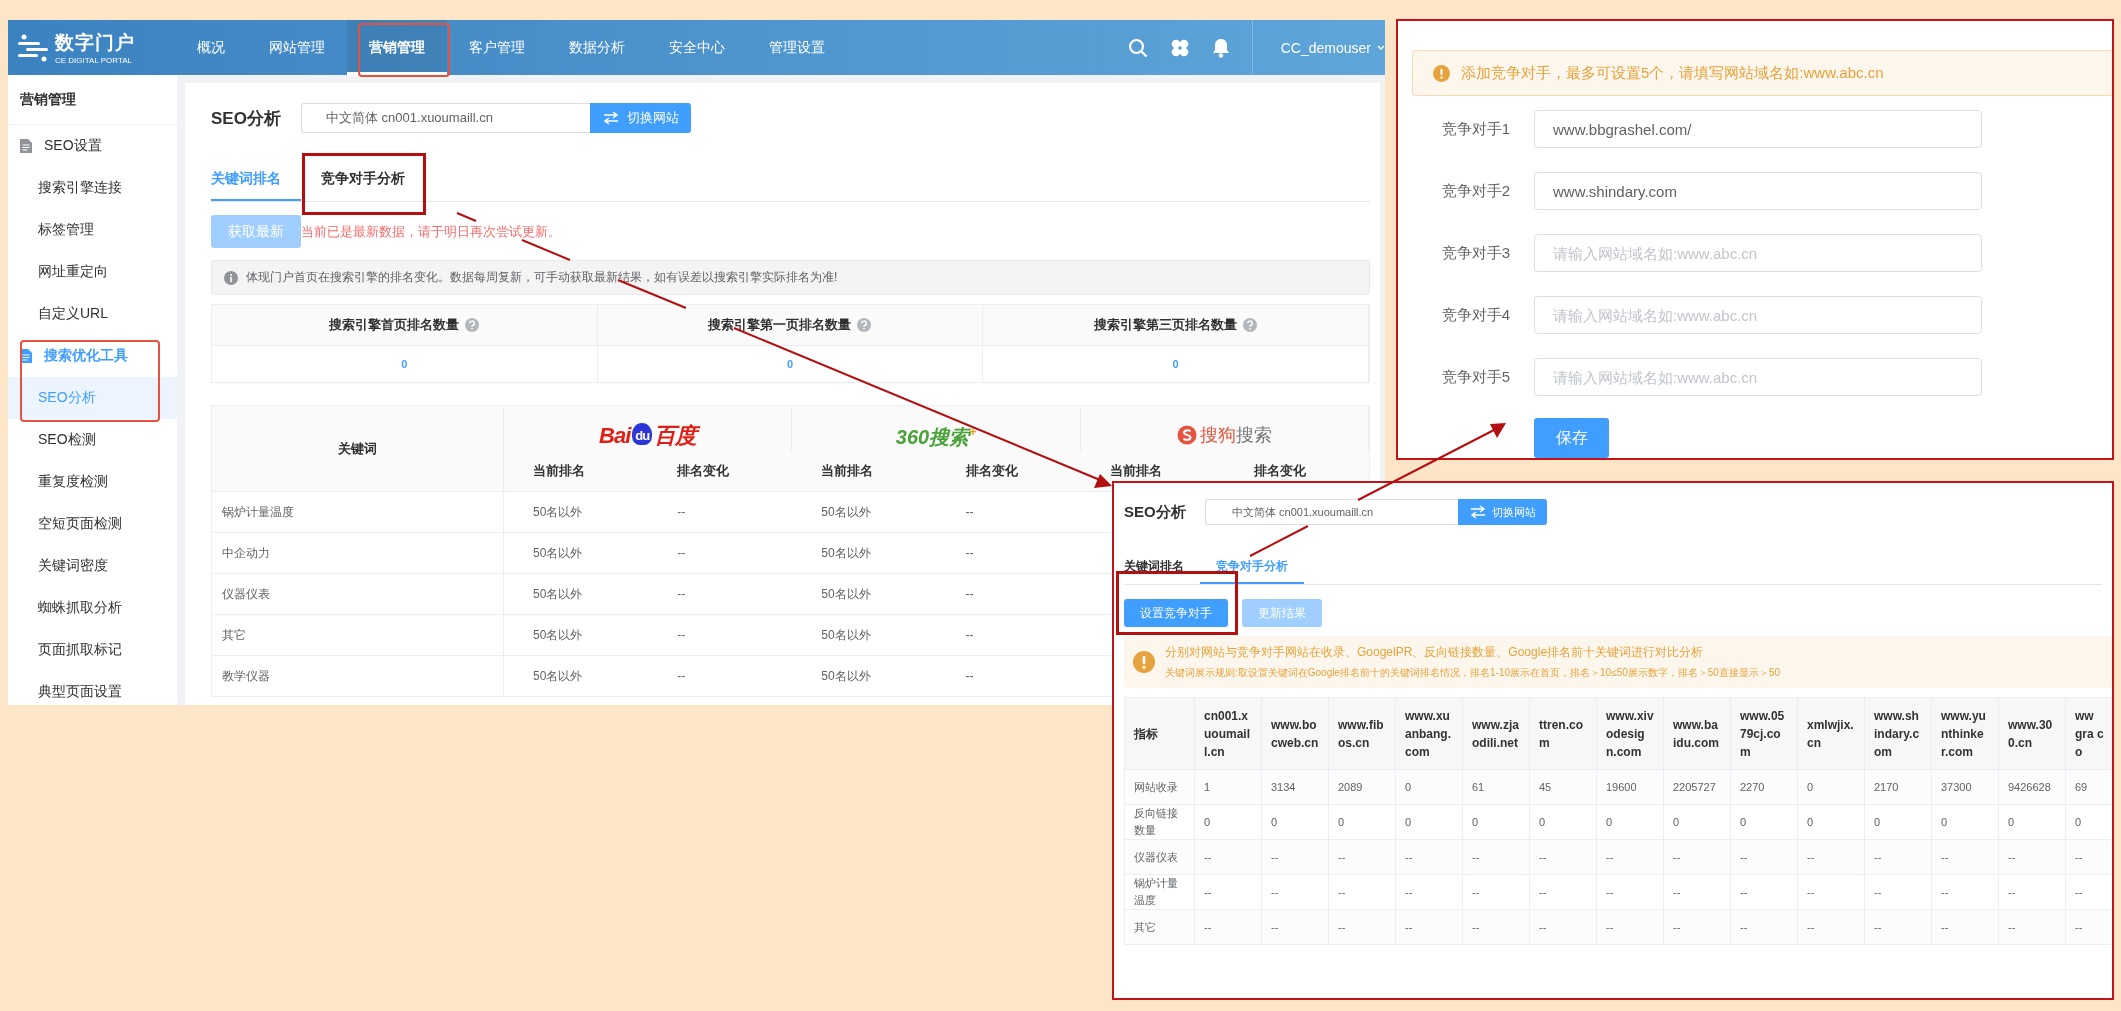  Describe the element at coordinates (497, 47) in the screenshot. I see `nav-tab: 客户管理` at that location.